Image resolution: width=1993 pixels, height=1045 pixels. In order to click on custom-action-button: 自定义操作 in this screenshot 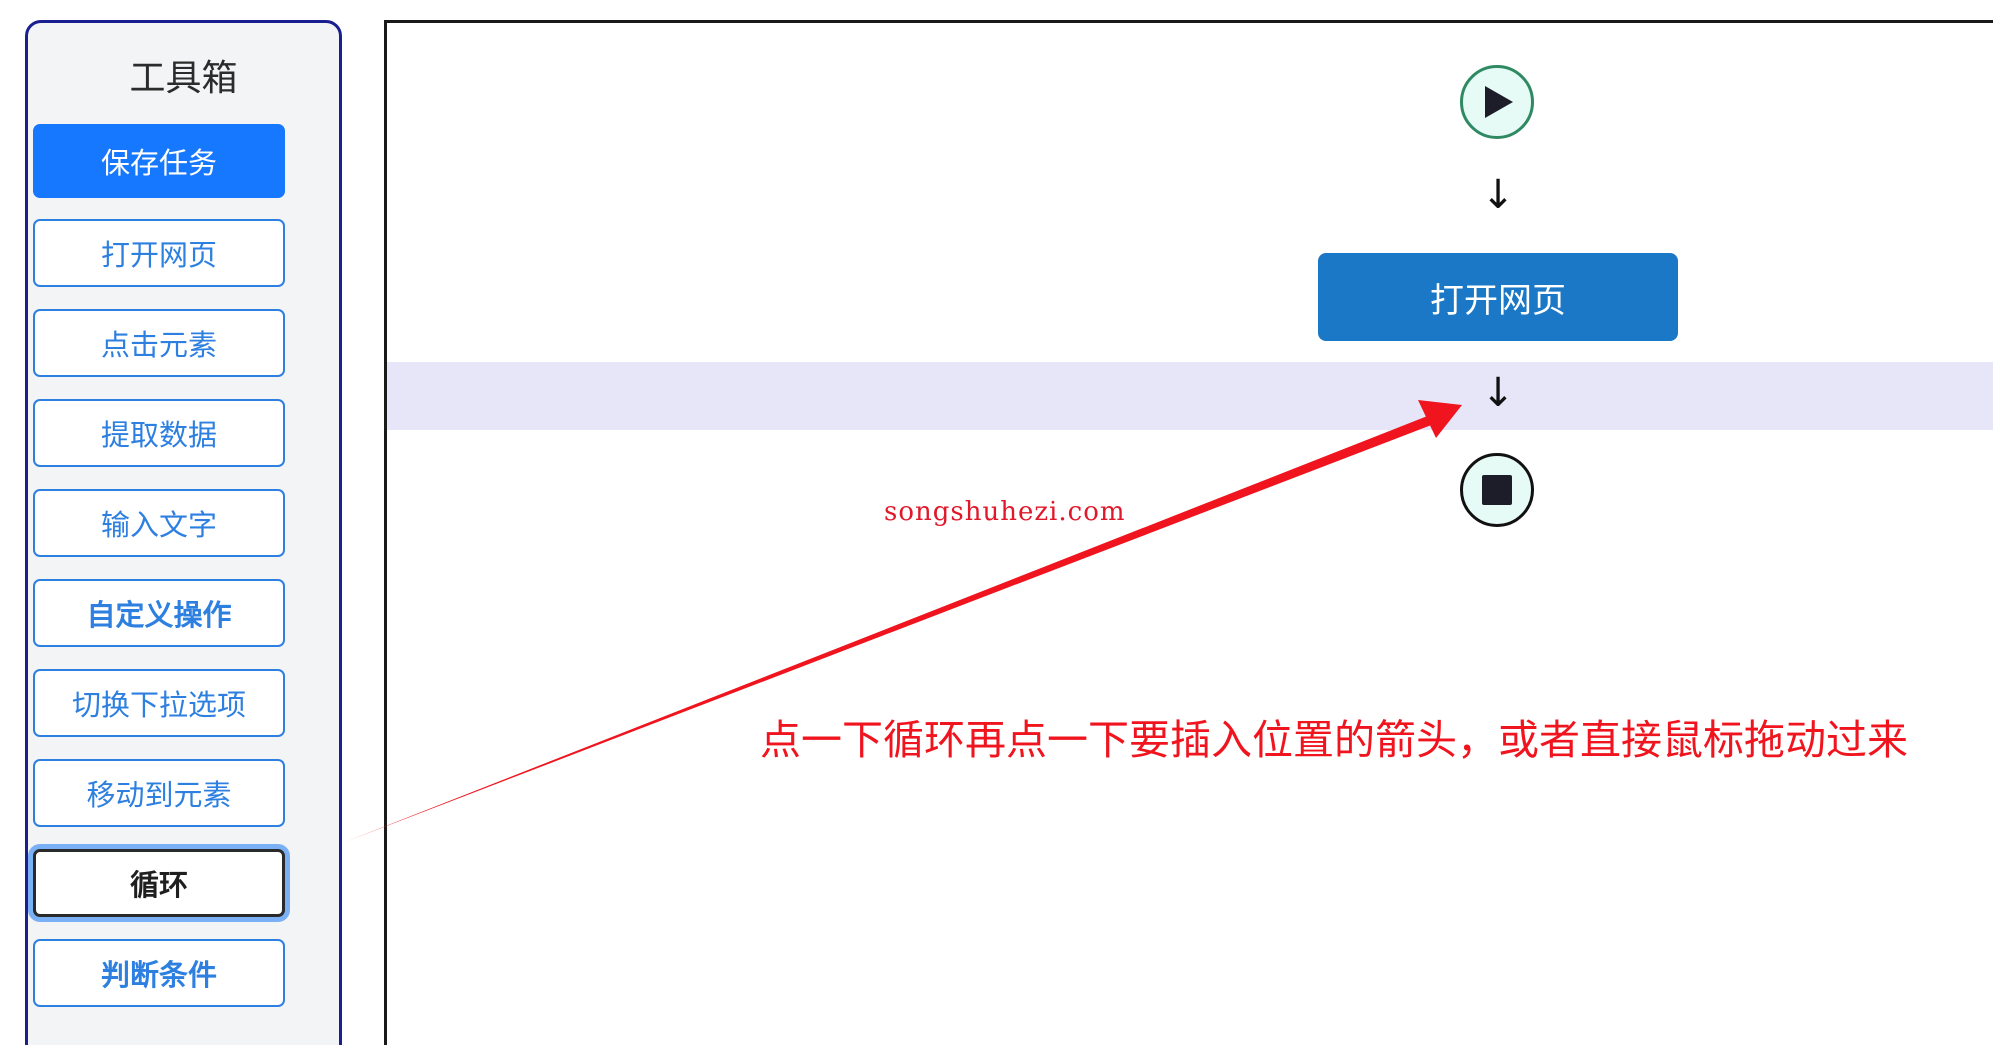, I will do `click(159, 613)`.